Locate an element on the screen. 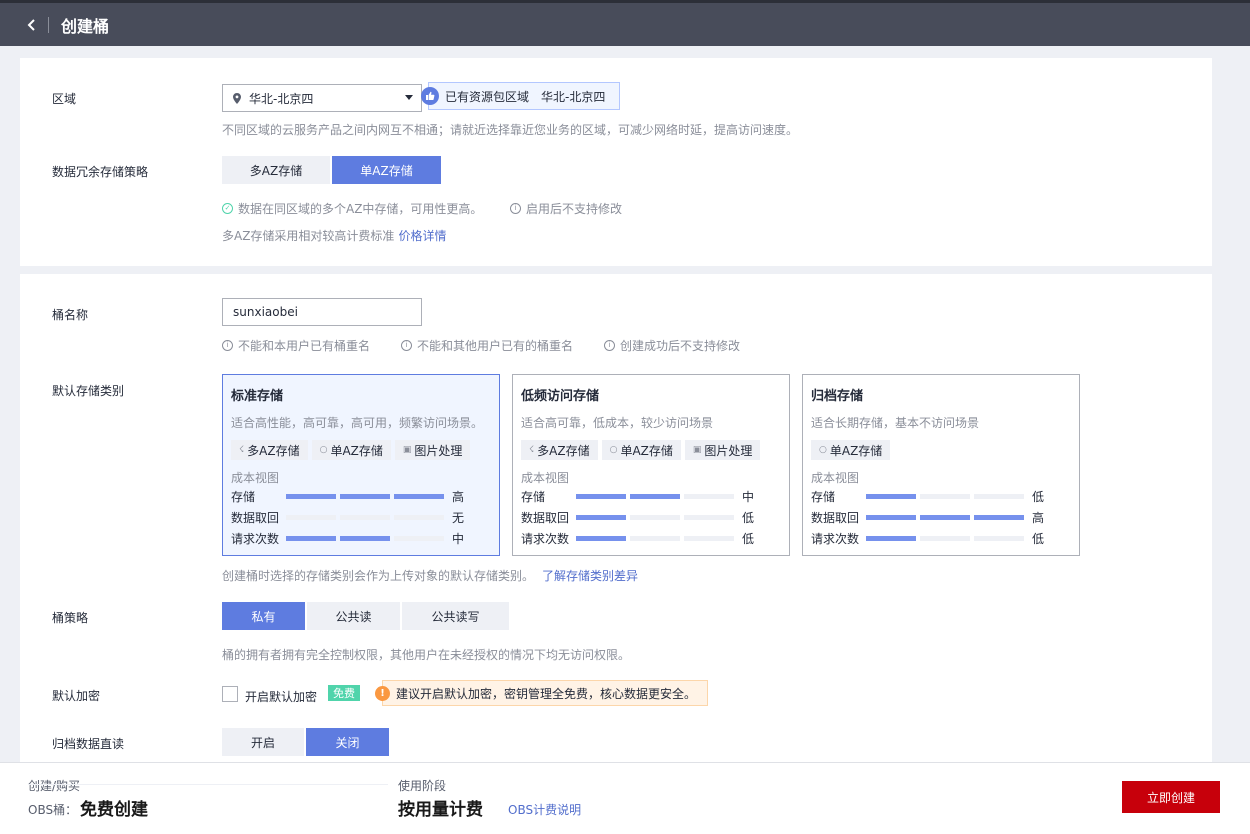 This screenshot has height=834, width=1250. storage-class-desc: 适合长期存储，基本不访问场景 is located at coordinates (895, 423).